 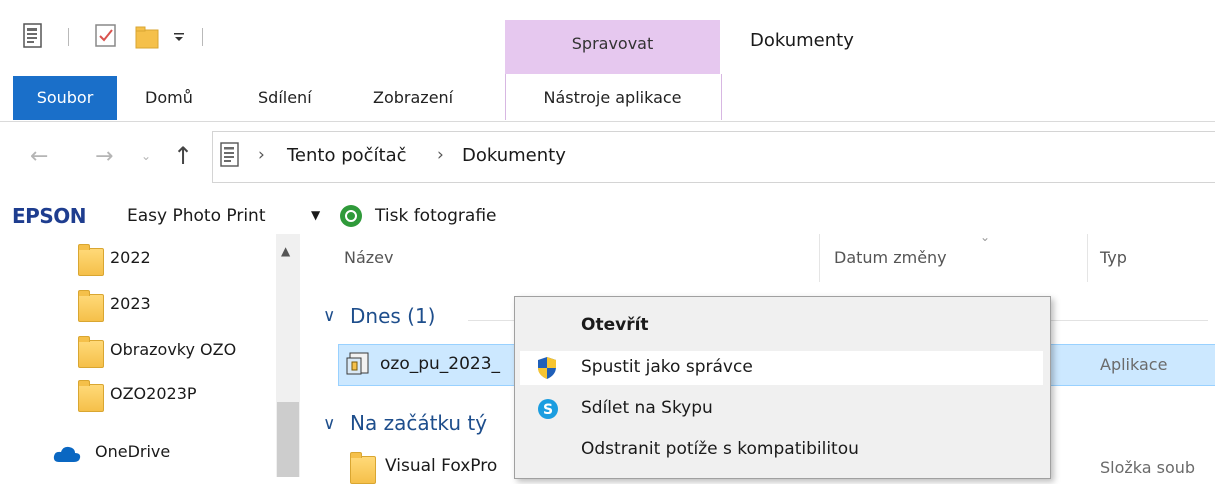 I want to click on tab-nastroje-aplikace: Nástroje aplikace, so click(x=612, y=98).